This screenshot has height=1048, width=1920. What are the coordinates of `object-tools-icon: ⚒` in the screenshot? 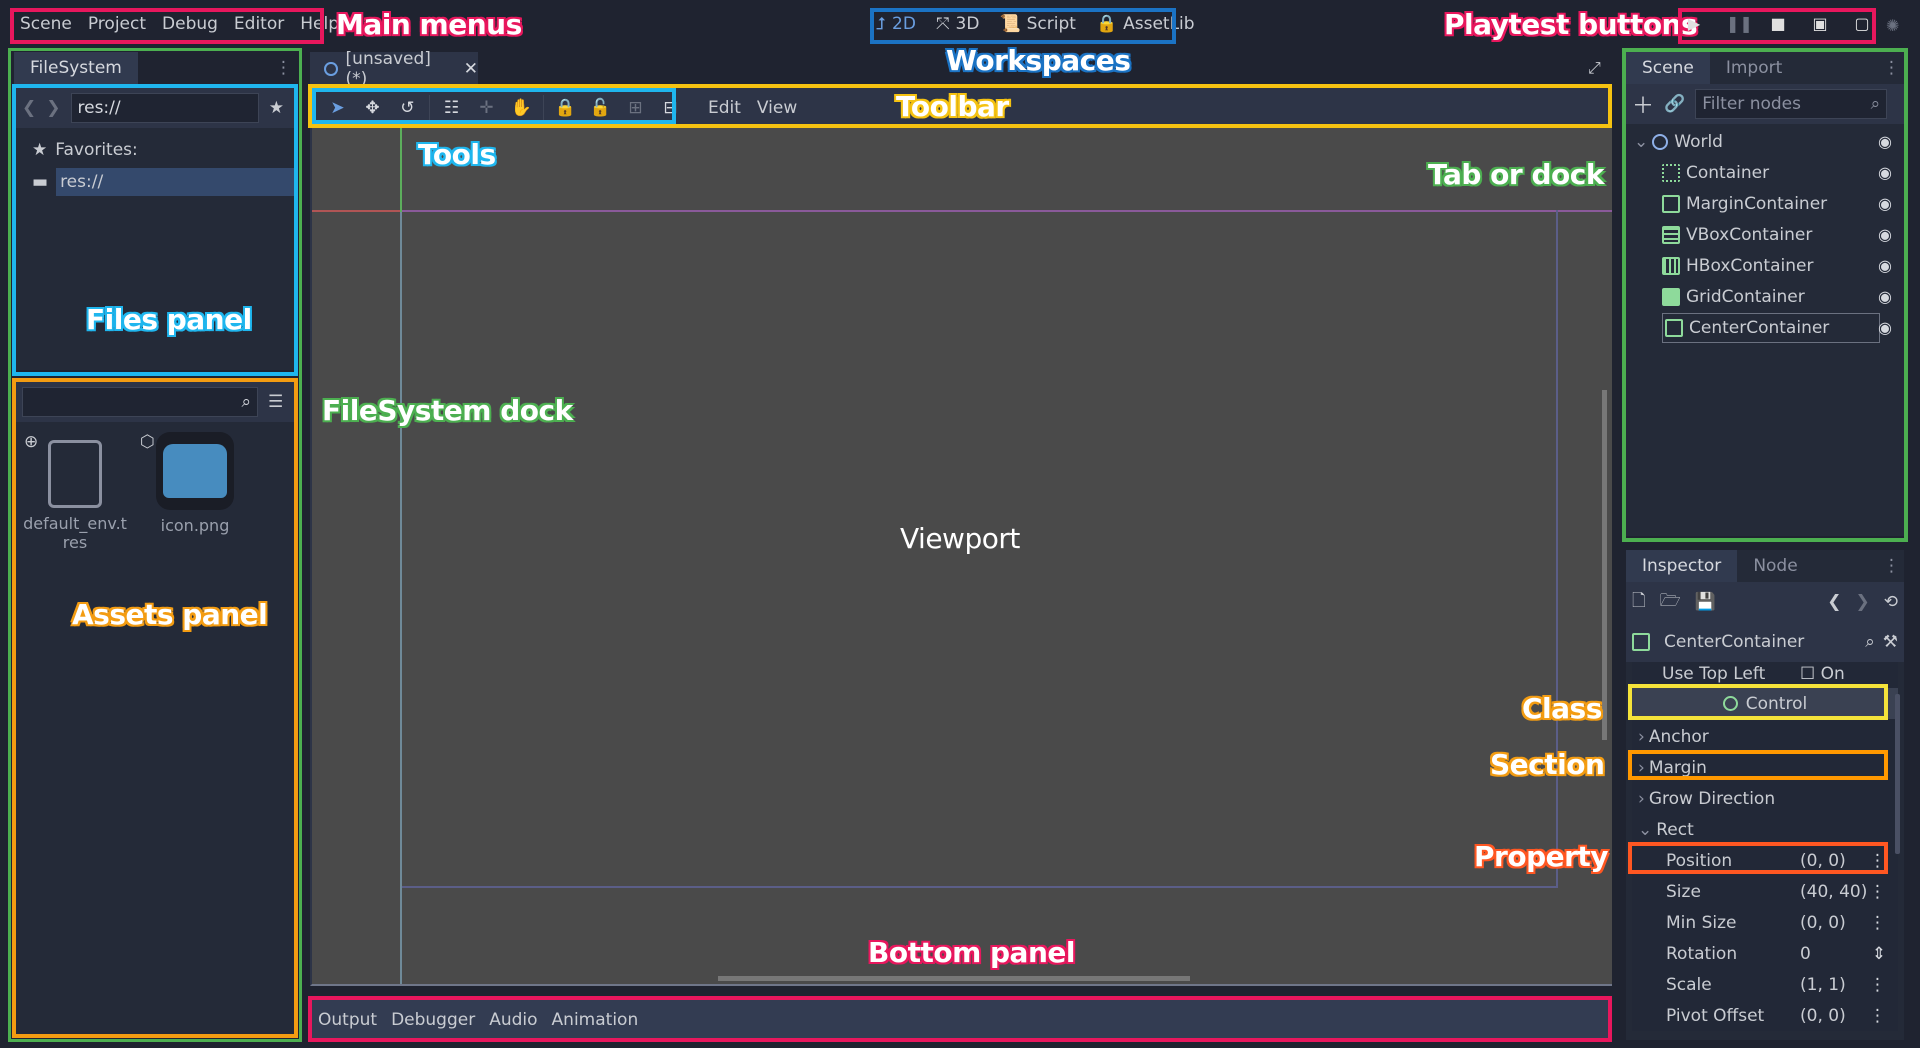 It's located at (1890, 642).